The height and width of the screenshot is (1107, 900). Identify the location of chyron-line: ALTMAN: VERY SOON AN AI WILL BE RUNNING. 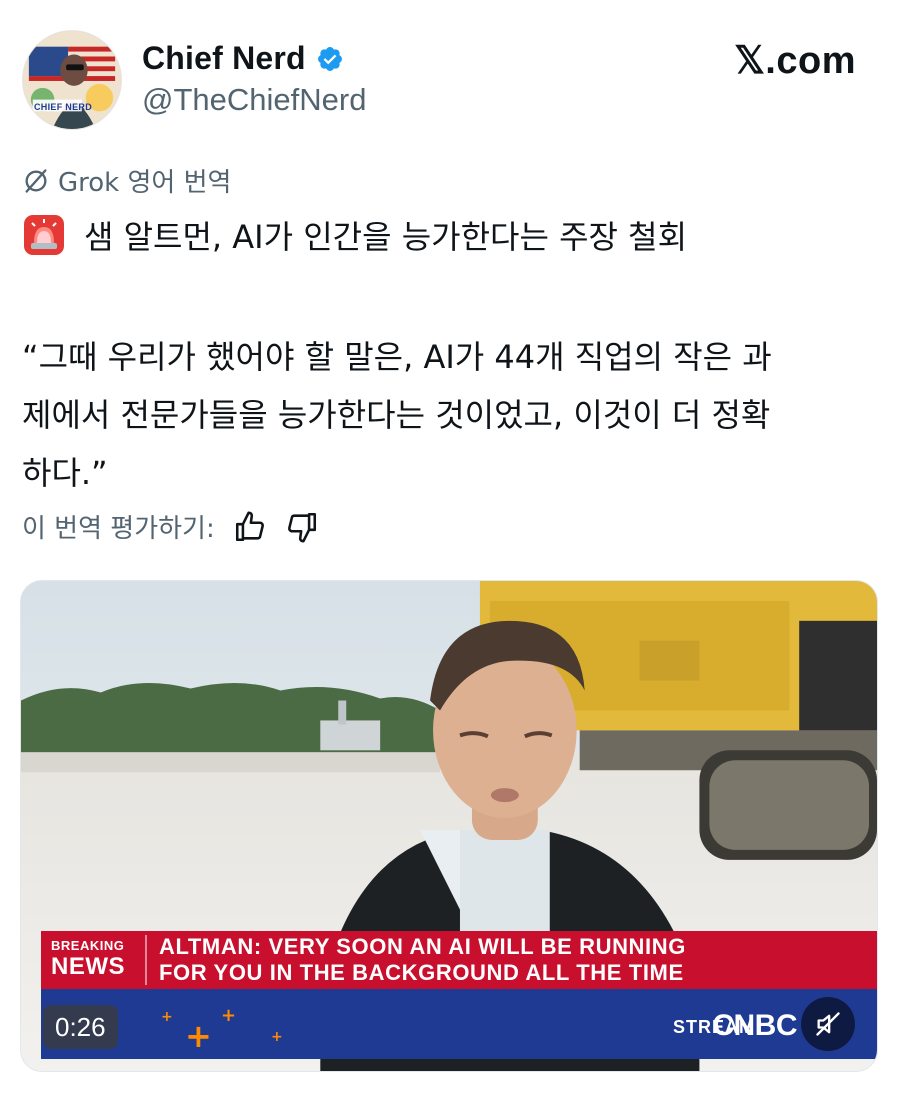
(422, 946).